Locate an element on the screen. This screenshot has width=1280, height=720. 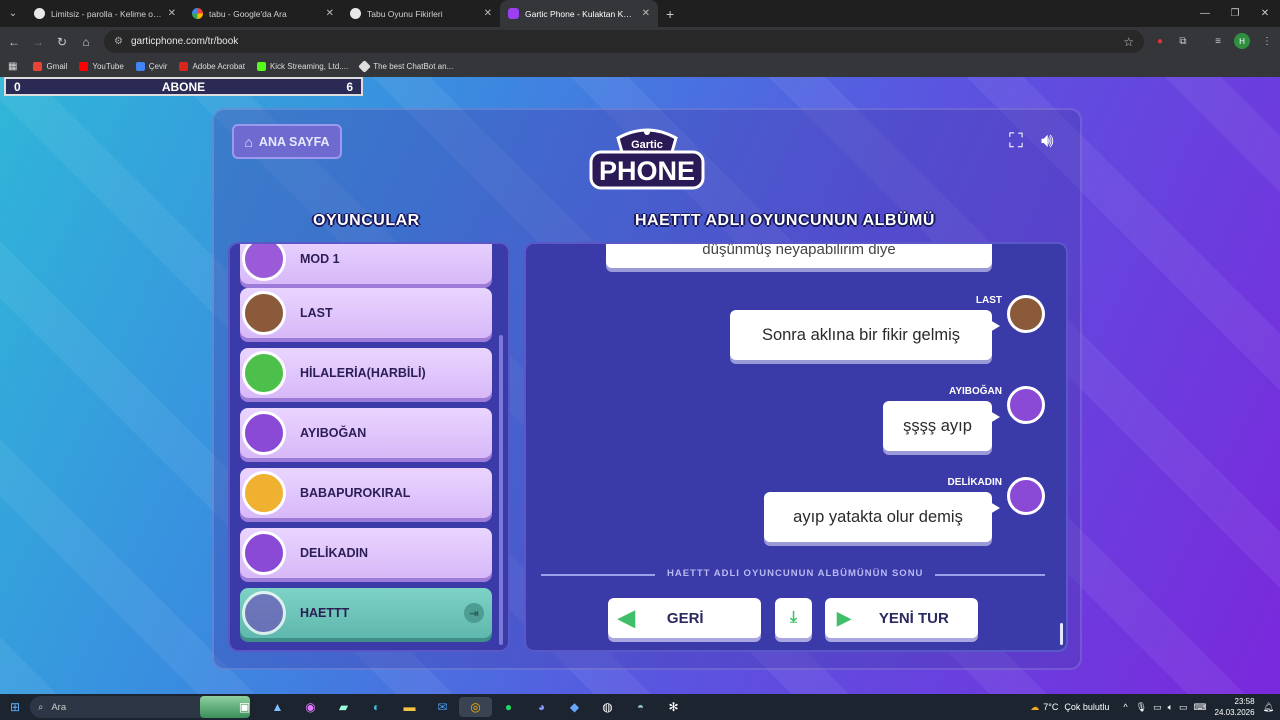
exit-icon: ⇥ is located at coordinates (474, 613).